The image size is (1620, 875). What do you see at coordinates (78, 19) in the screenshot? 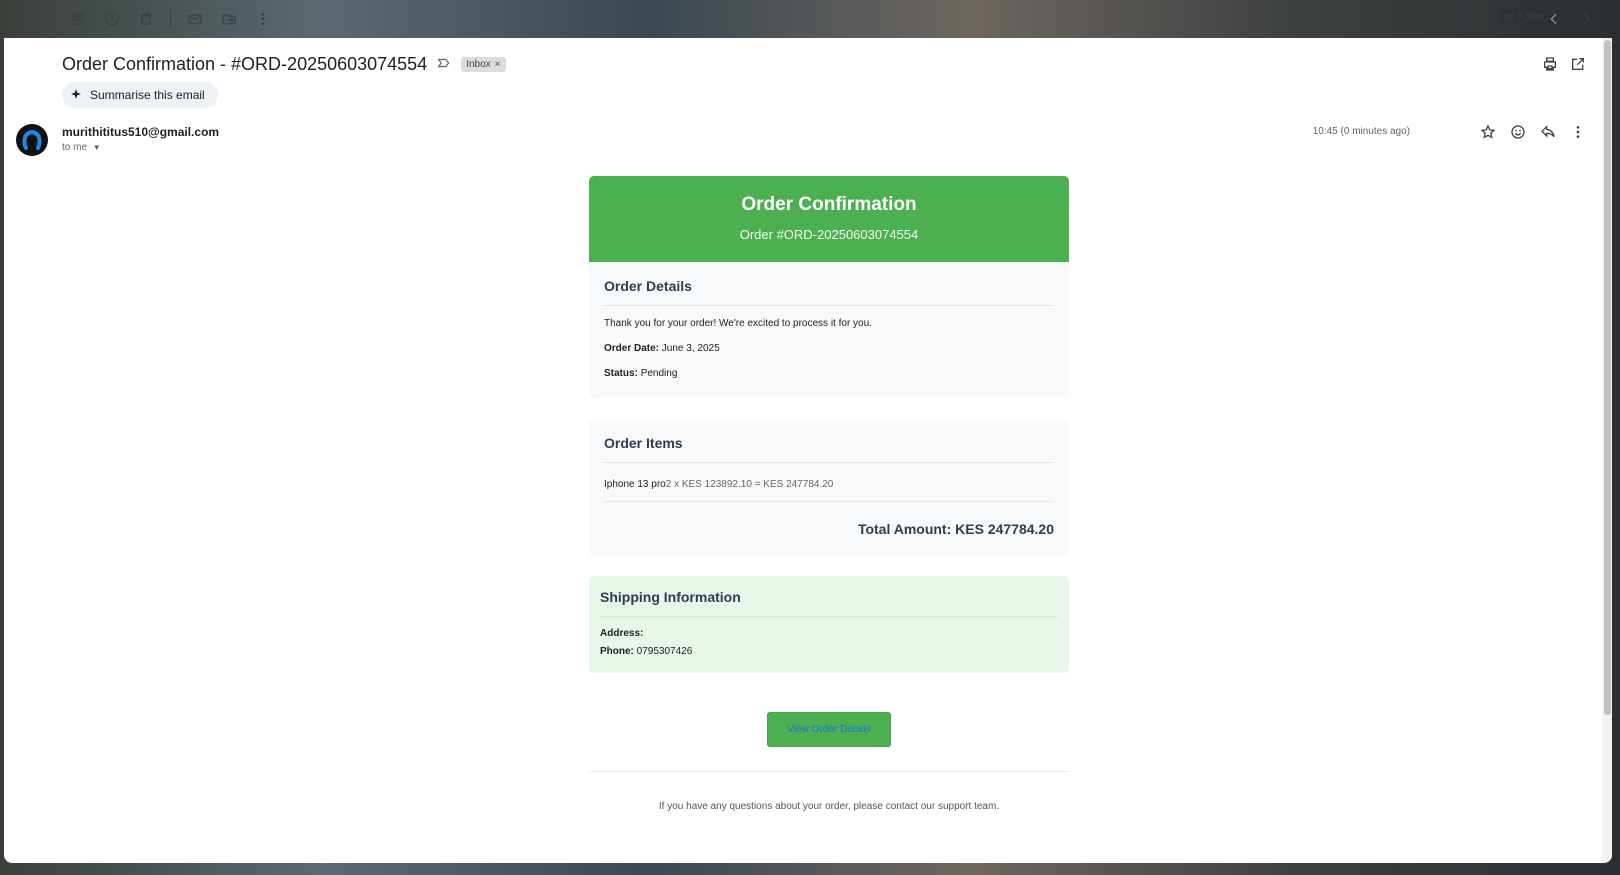
I see `archive-icon` at bounding box center [78, 19].